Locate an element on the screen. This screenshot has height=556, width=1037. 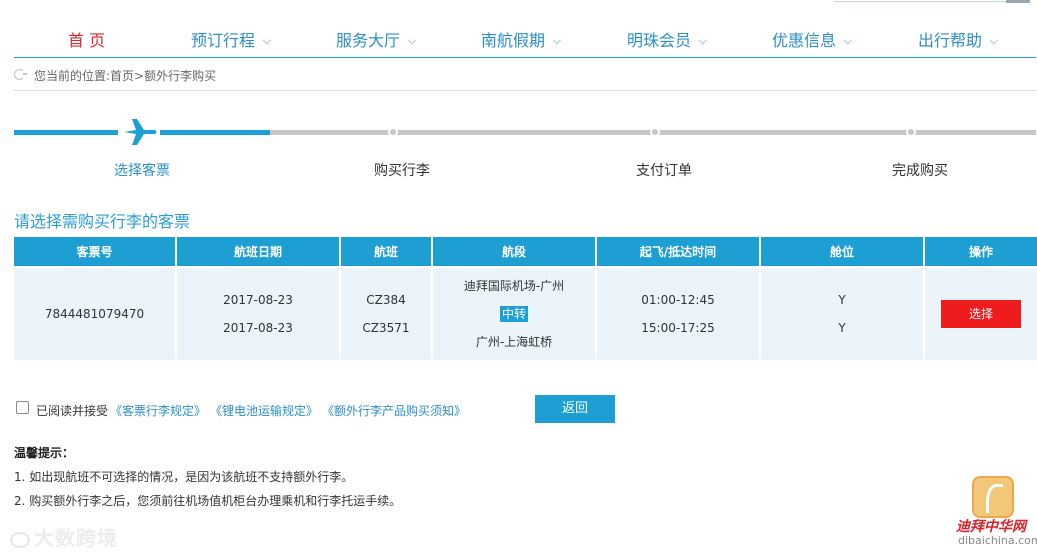
link-lithium-battery-rules: 《锂电池运输规定》 is located at coordinates (264, 410).